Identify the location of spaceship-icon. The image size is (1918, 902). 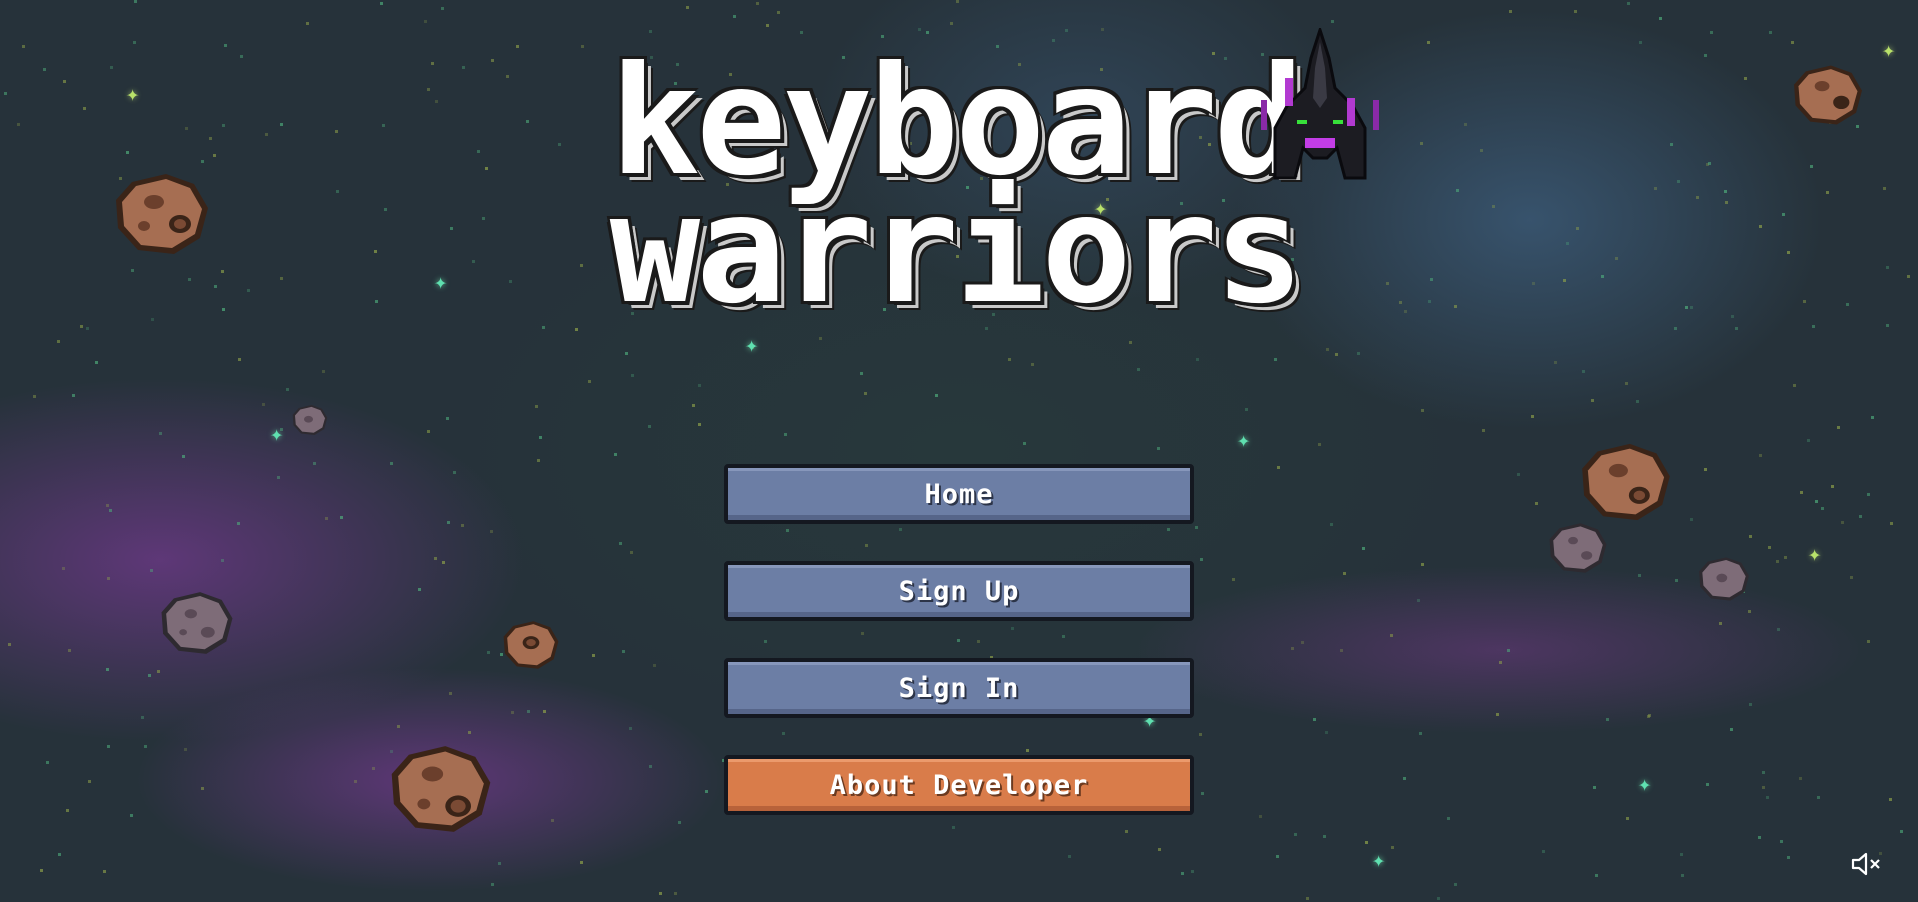
(1320, 104).